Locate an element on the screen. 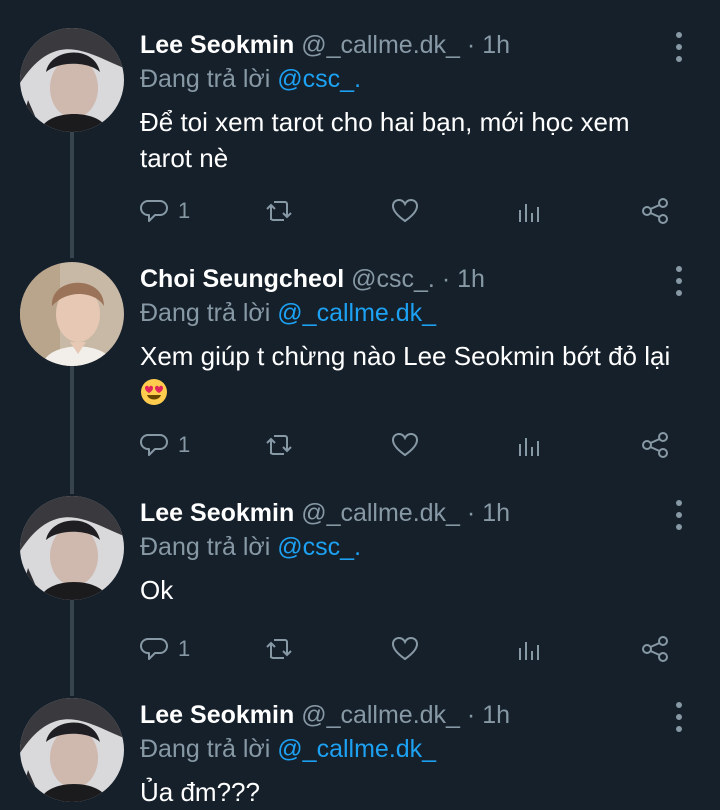 The width and height of the screenshot is (720, 810). tweet-text: Ok is located at coordinates (157, 590).